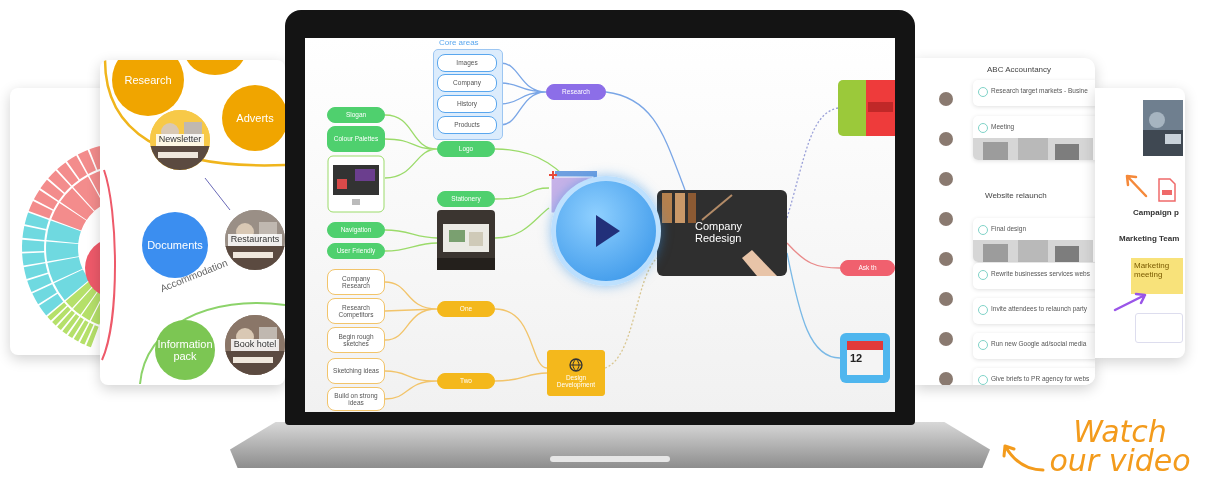 The width and height of the screenshot is (1207, 504). What do you see at coordinates (1157, 276) in the screenshot?
I see `sticky-note: Marketing meeting` at bounding box center [1157, 276].